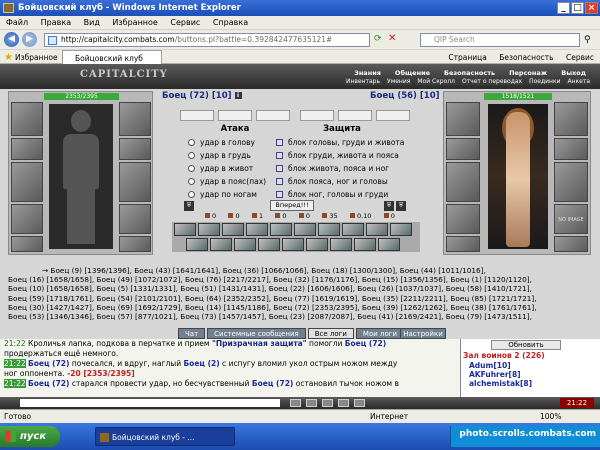  I want to click on tab-all-logs: Все логи, so click(330, 333).